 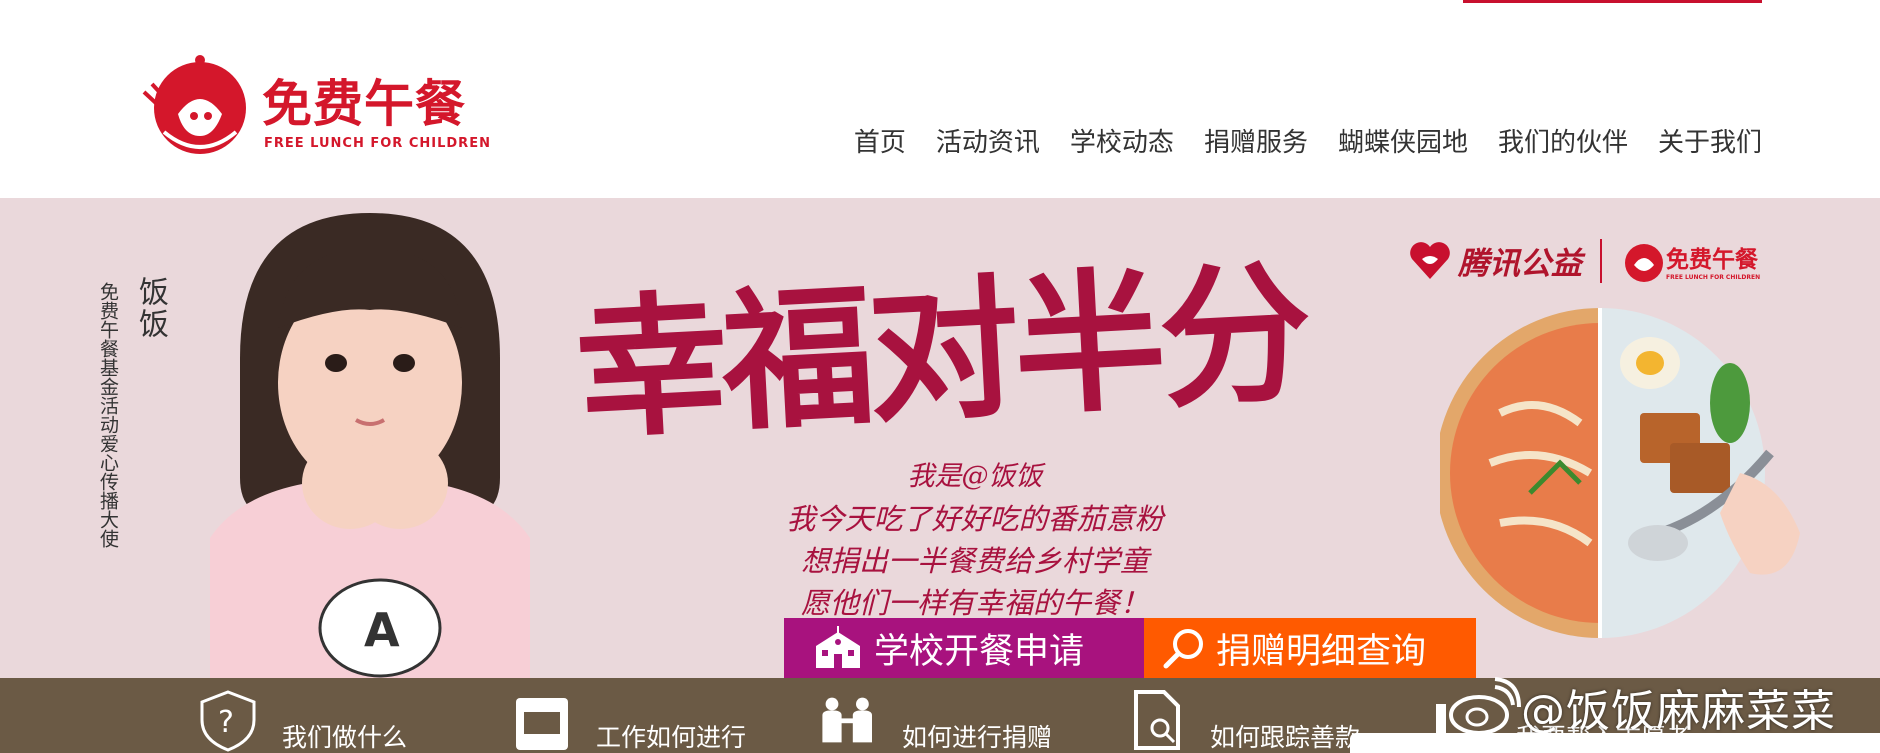 What do you see at coordinates (377, 143) in the screenshot?
I see `logo-subtitle: FREE LUNCH FOR CHILDREN` at bounding box center [377, 143].